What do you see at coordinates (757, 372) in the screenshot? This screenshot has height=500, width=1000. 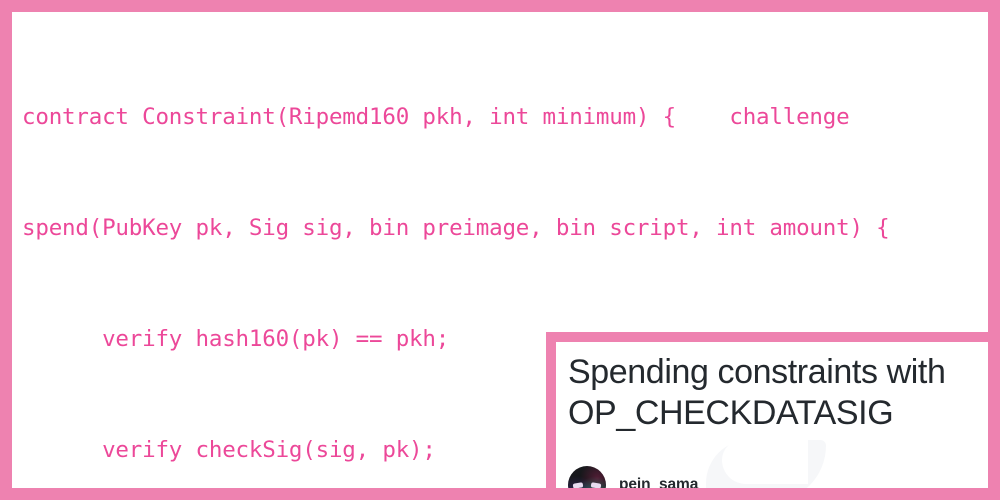 I see `page-title-line-1: Spending constraints with` at bounding box center [757, 372].